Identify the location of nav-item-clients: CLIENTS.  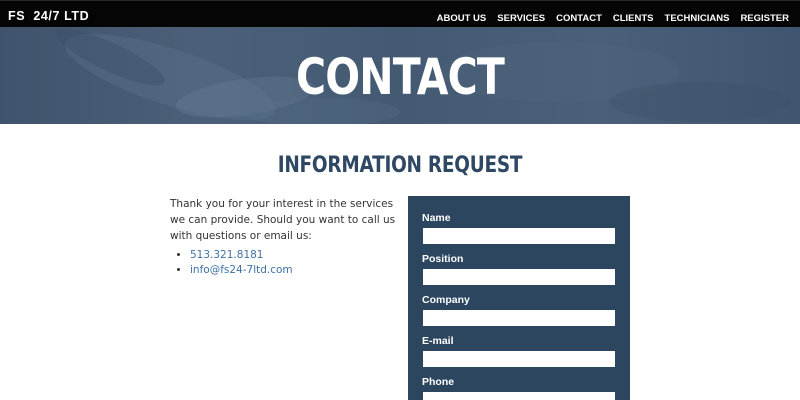
(633, 18).